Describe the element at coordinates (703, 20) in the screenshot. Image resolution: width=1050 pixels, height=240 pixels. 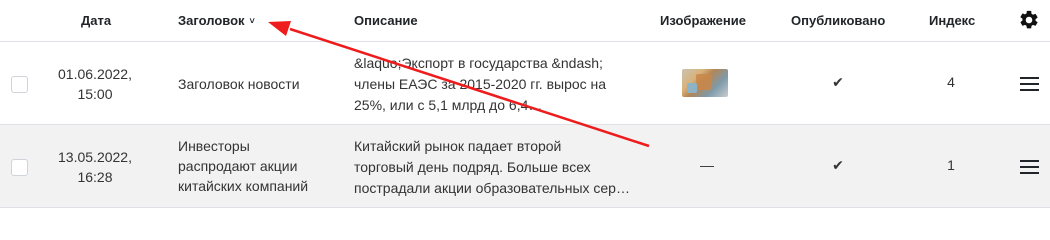
I see `column-header-image: Изображение` at that location.